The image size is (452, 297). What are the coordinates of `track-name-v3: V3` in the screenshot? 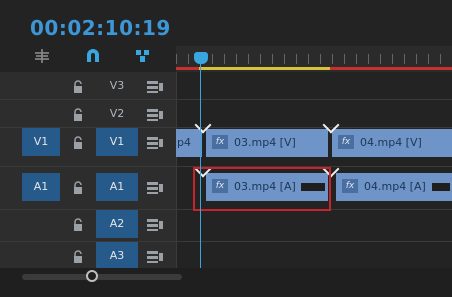 It's located at (117, 86).